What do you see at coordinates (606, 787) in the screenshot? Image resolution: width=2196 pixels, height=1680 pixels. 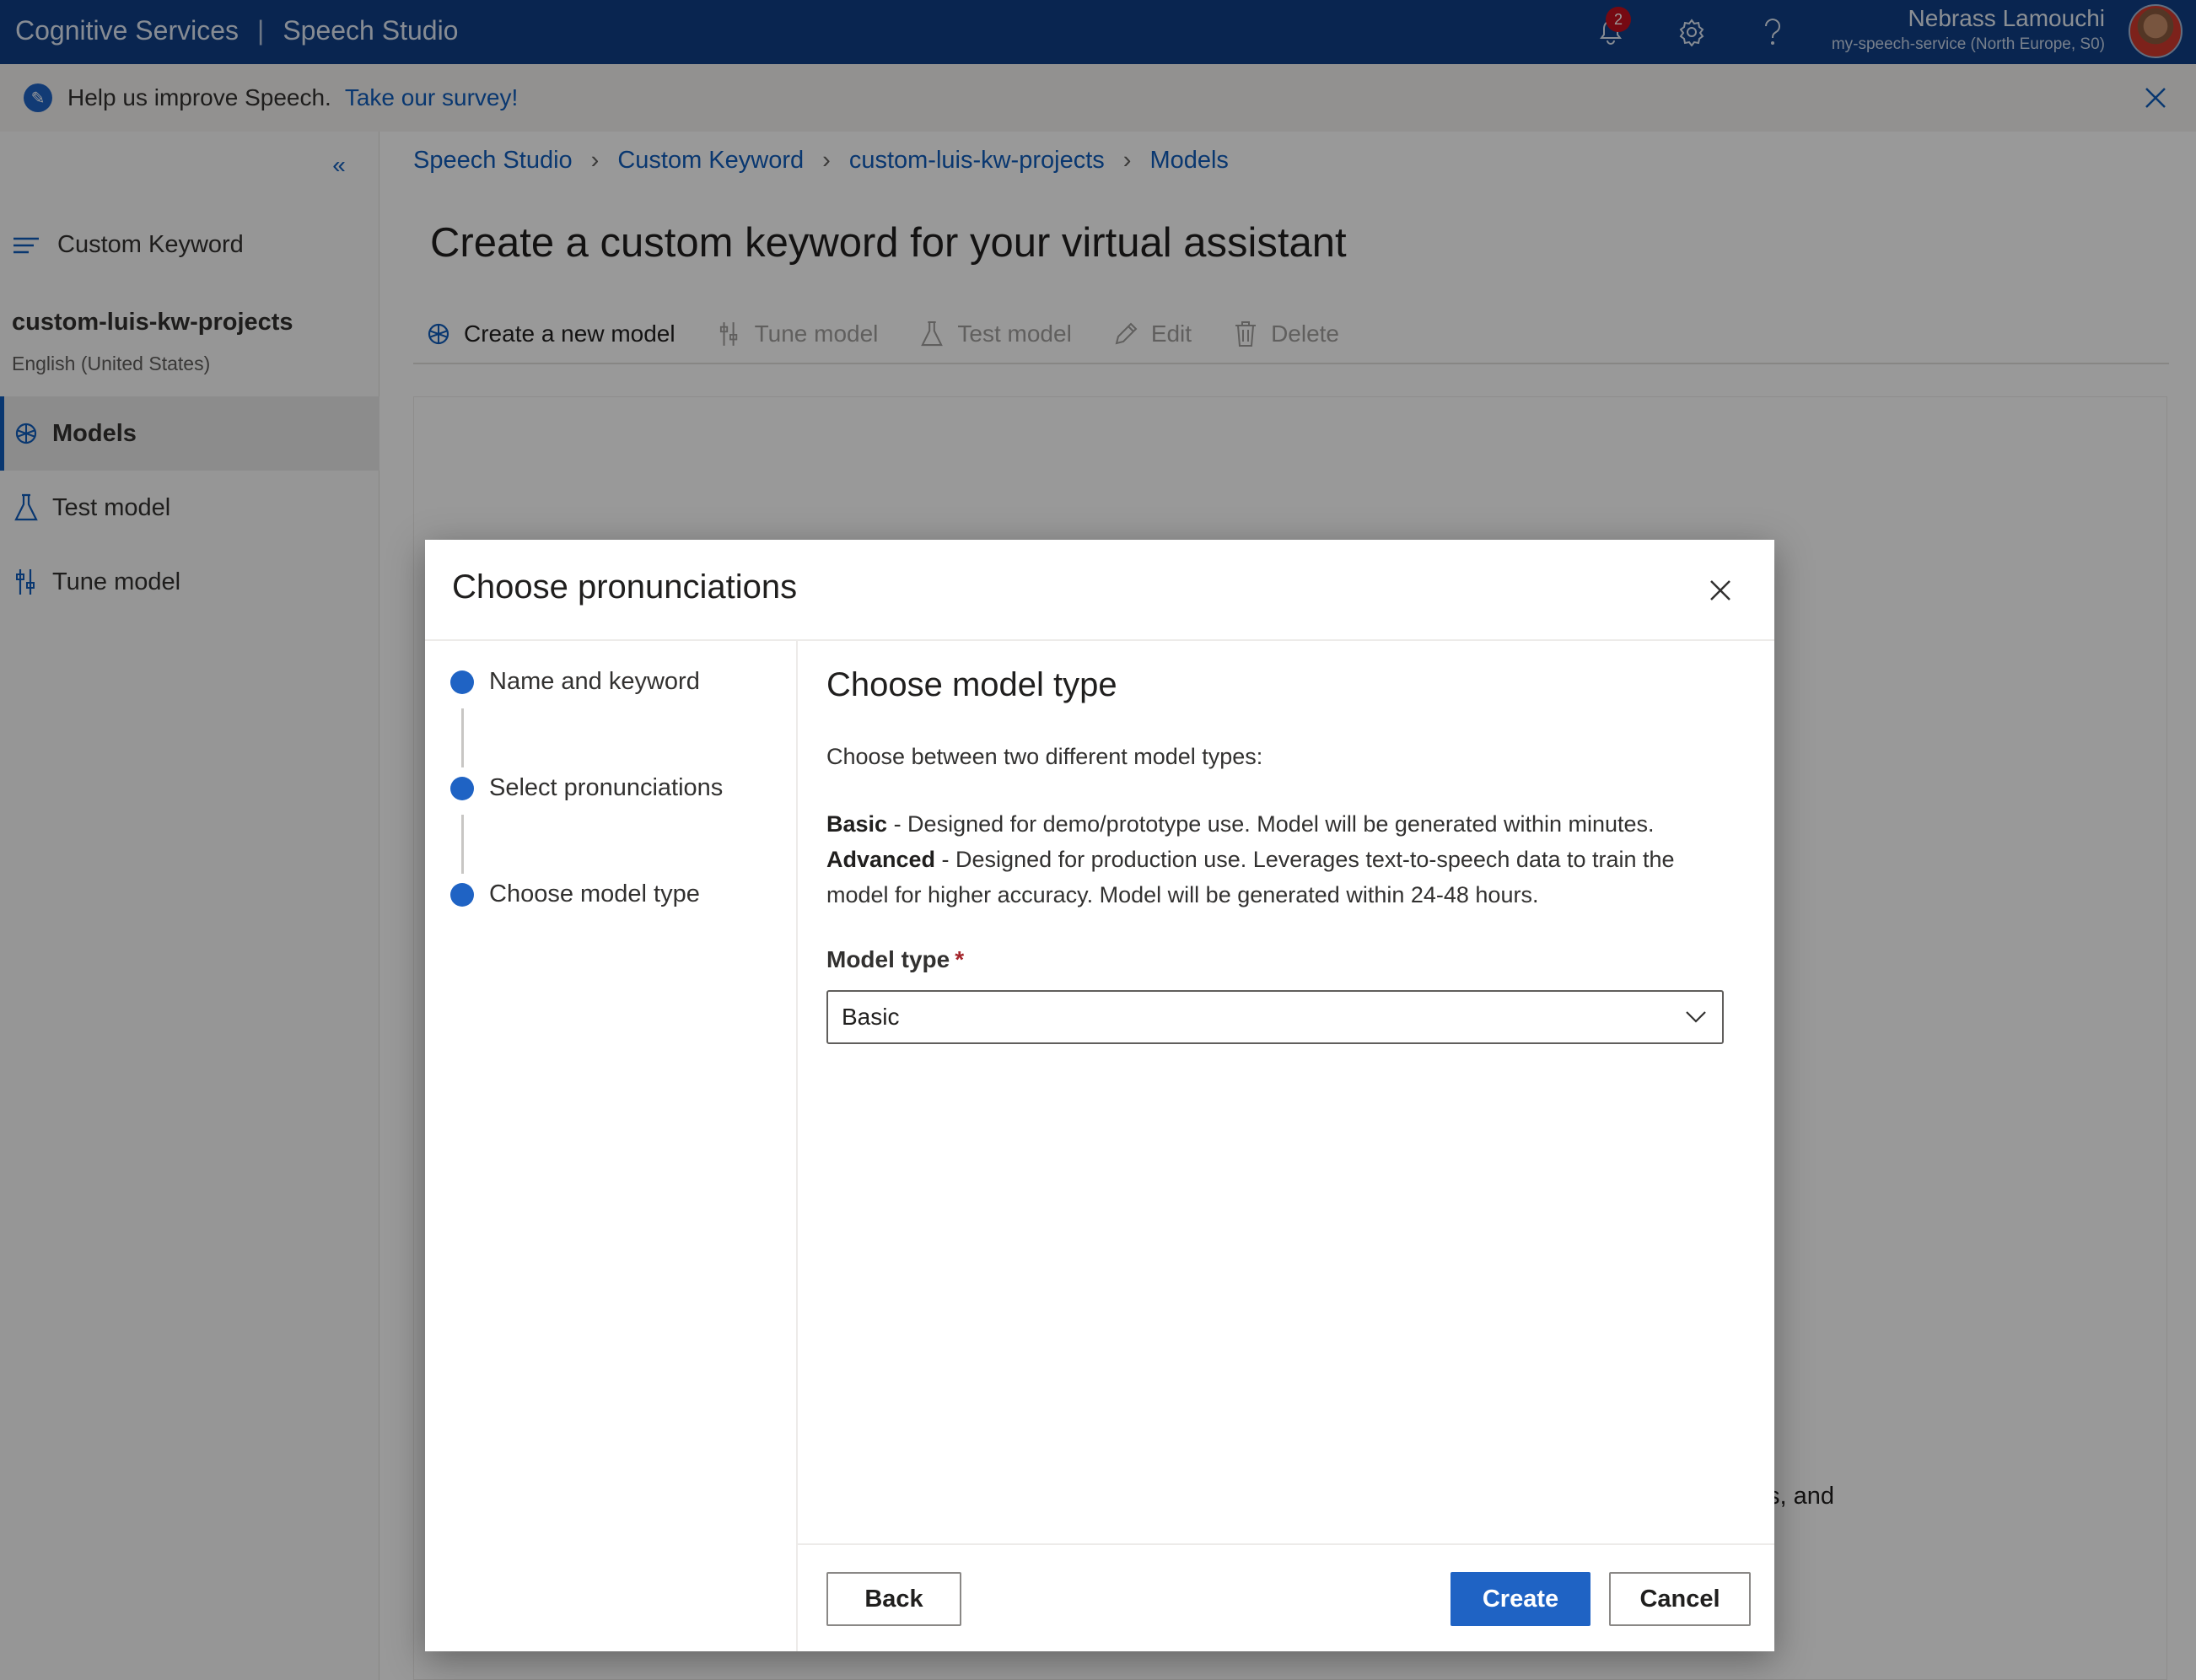 I see `step-label: Select pronunciations` at bounding box center [606, 787].